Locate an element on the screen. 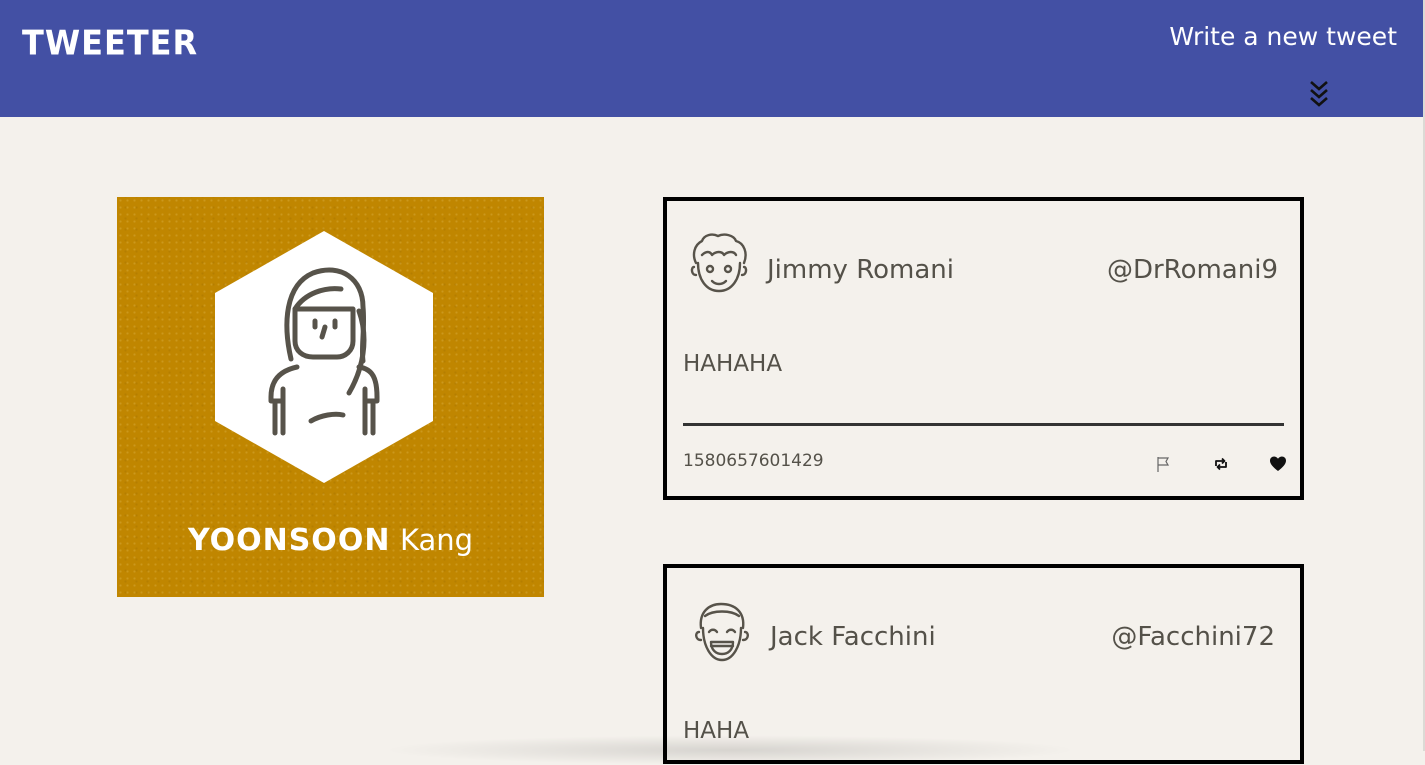 This screenshot has height=765, width=1425. tweet-author-name: Jack Facchini is located at coordinates (853, 637).